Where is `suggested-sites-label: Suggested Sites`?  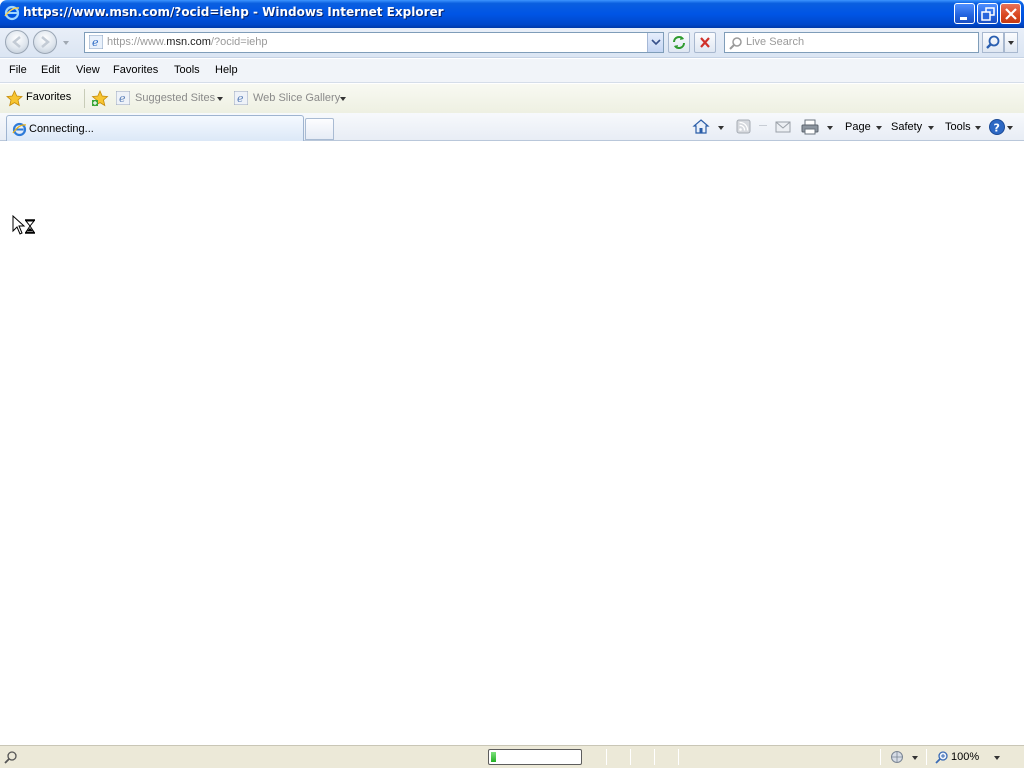
suggested-sites-label: Suggested Sites is located at coordinates (175, 98).